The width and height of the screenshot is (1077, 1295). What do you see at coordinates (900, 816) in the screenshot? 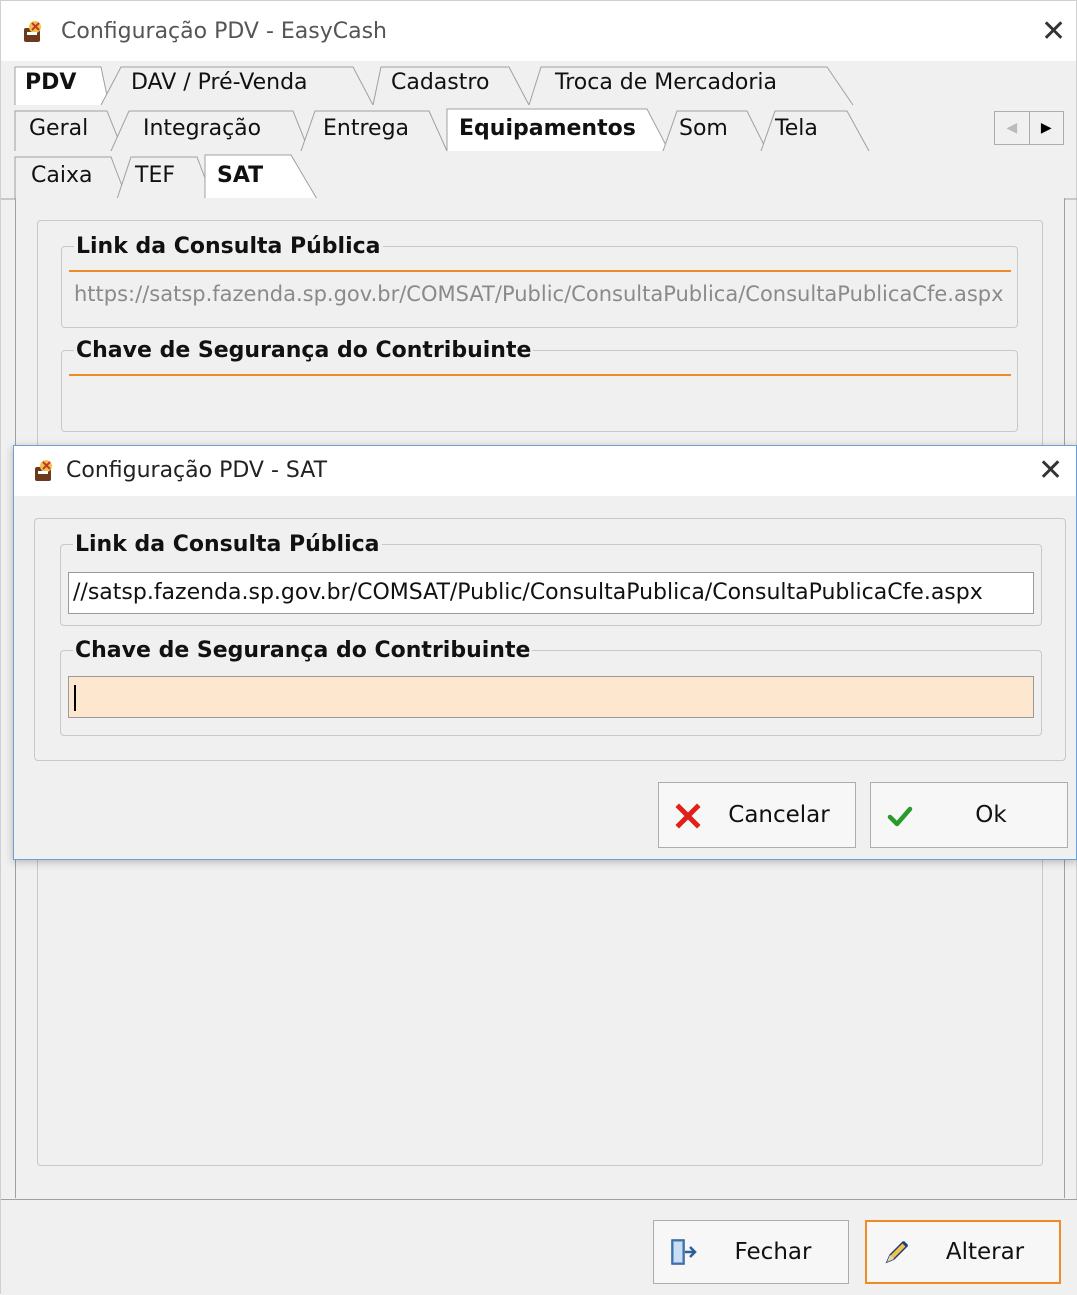
I see `ok-check-icon` at bounding box center [900, 816].